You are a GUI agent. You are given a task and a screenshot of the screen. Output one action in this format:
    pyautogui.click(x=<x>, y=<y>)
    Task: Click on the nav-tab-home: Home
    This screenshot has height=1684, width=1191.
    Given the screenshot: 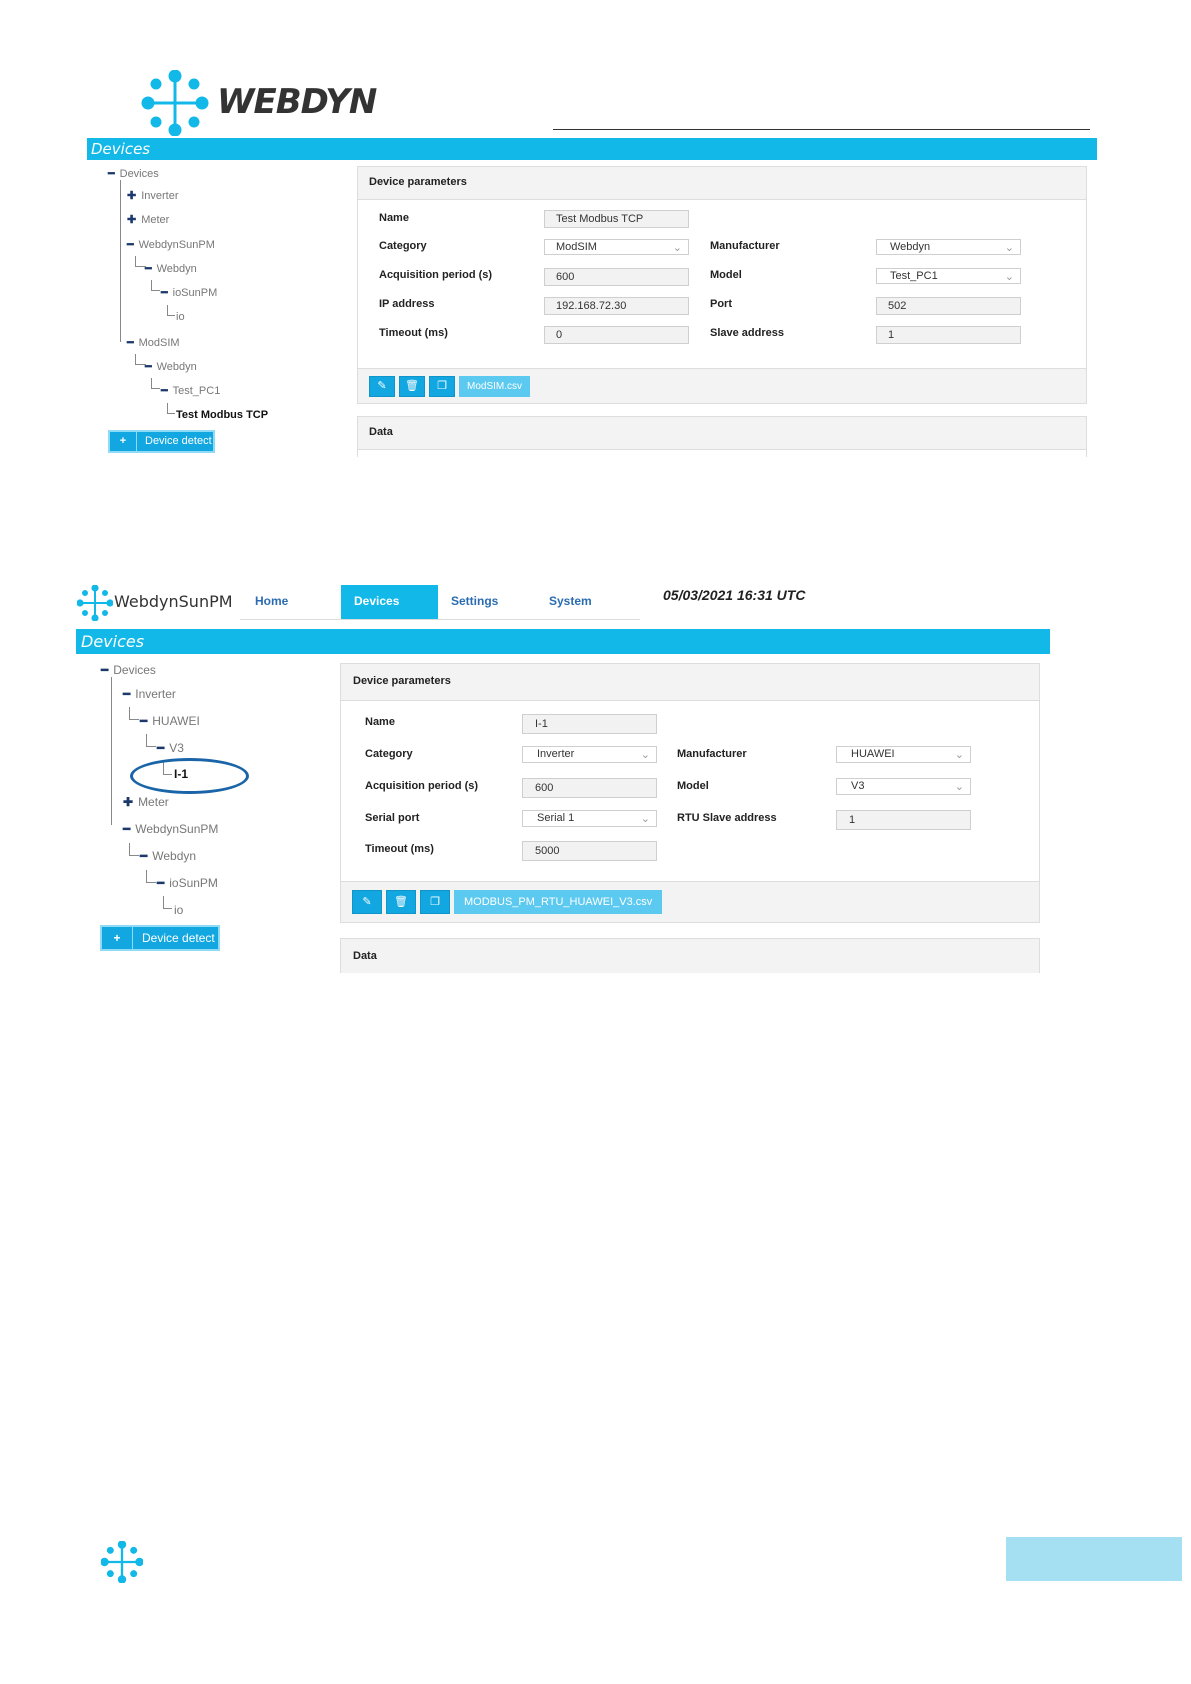 What is the action you would take?
    pyautogui.click(x=271, y=601)
    